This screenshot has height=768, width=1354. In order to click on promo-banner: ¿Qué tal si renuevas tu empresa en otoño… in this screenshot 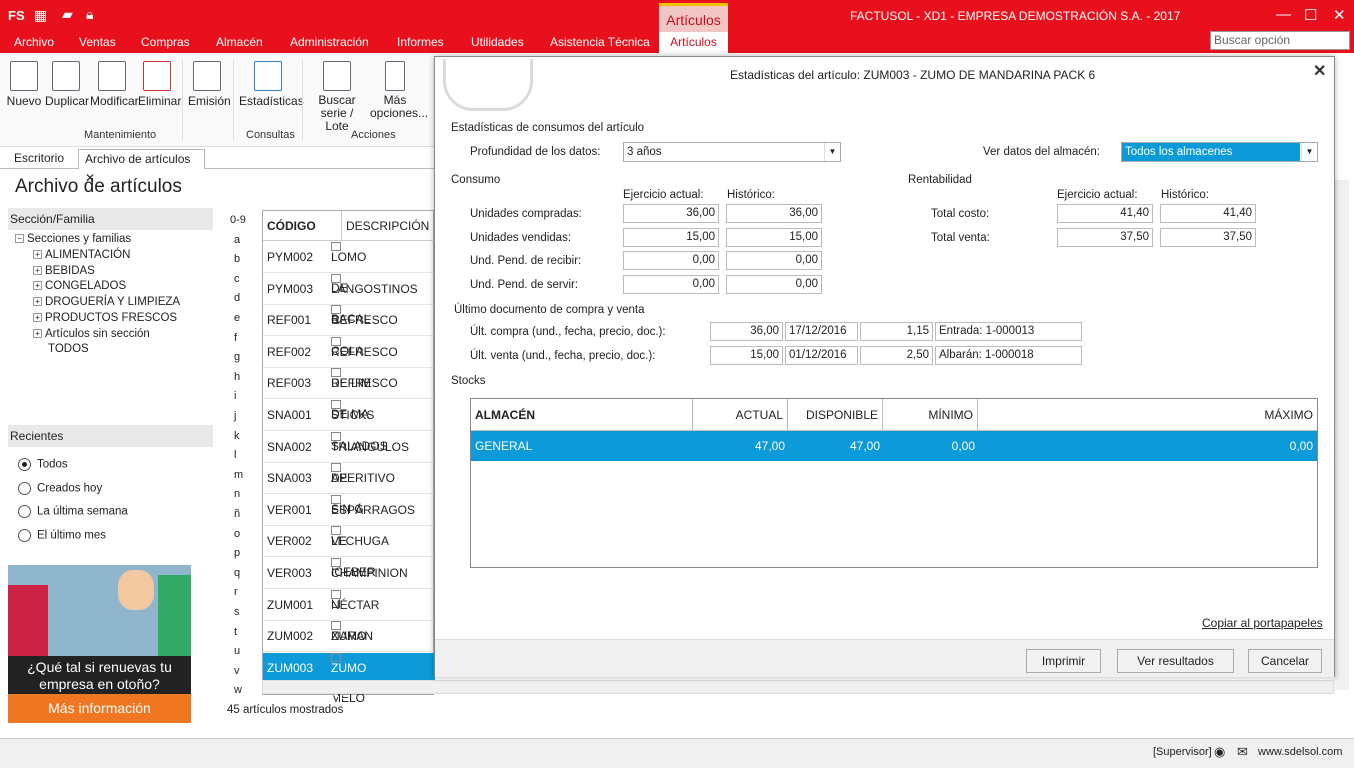, I will do `click(99, 644)`.